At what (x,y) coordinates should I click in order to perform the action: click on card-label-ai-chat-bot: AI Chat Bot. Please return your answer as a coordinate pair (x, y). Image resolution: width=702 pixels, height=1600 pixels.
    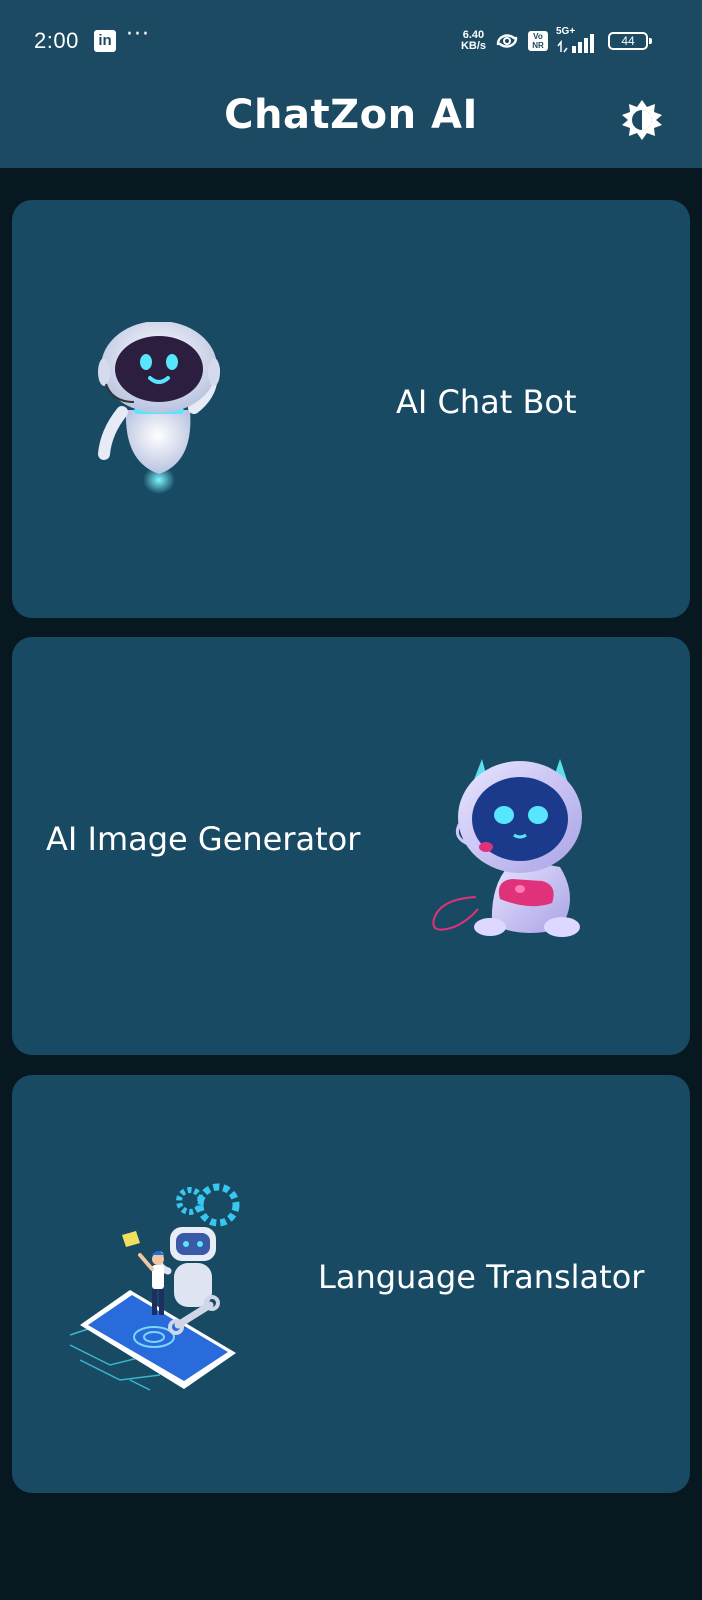
    Looking at the image, I should click on (486, 402).